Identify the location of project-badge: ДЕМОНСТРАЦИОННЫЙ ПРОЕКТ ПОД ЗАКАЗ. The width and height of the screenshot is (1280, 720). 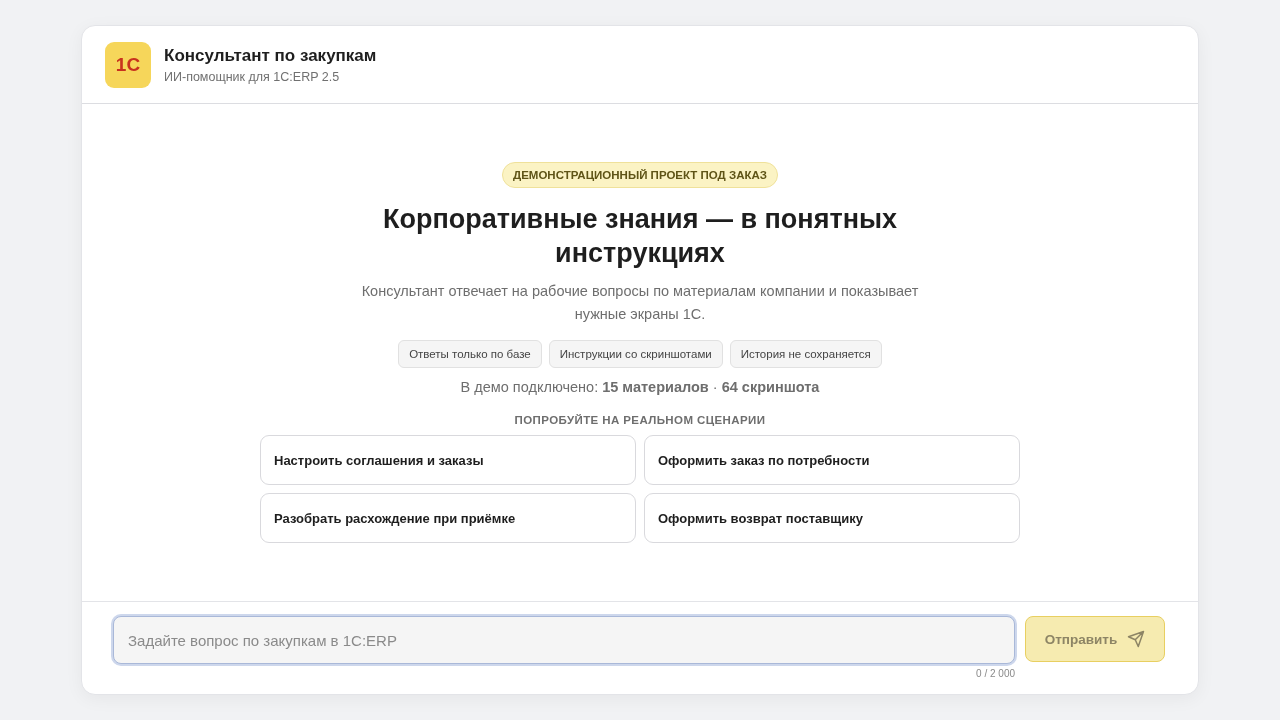
(640, 175).